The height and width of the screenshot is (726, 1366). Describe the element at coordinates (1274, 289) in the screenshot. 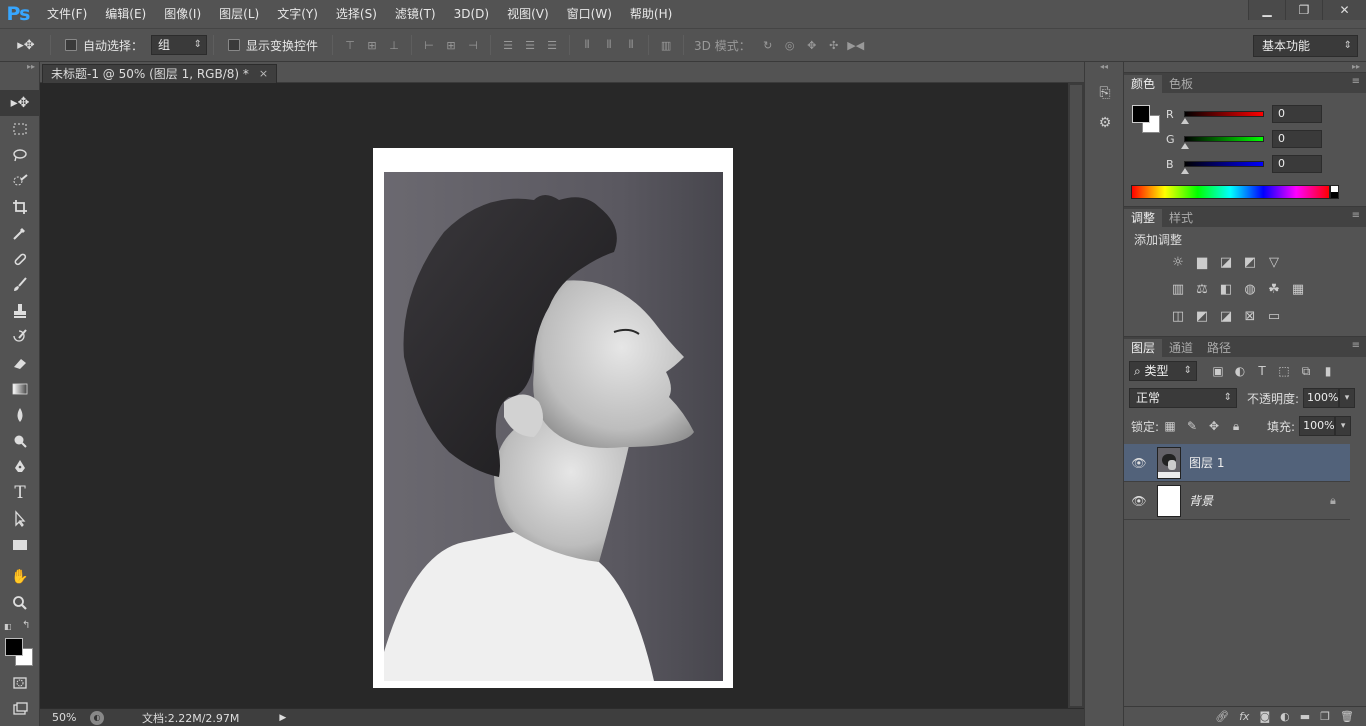

I see `channel-mixer-icon: ☘` at that location.